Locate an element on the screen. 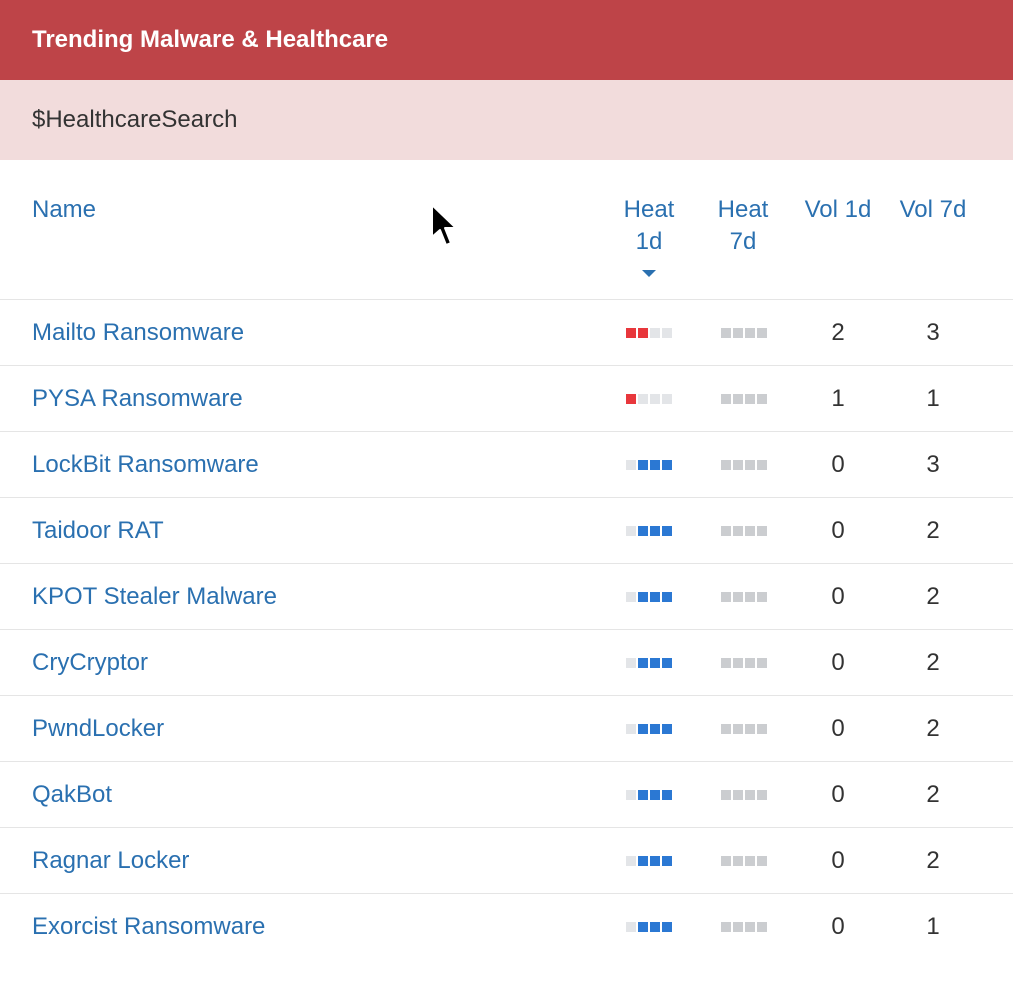  malware-name-link: Exorcist Ransomware is located at coordinates (148, 927).